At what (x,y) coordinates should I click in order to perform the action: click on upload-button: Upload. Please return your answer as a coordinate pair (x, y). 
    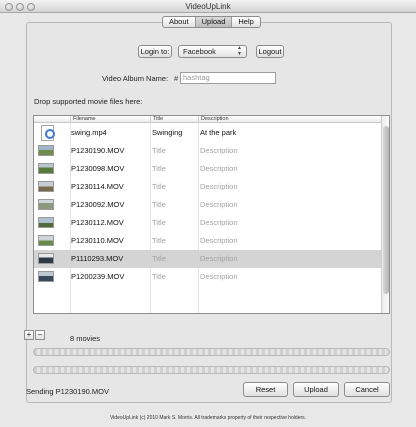
    Looking at the image, I should click on (316, 389).